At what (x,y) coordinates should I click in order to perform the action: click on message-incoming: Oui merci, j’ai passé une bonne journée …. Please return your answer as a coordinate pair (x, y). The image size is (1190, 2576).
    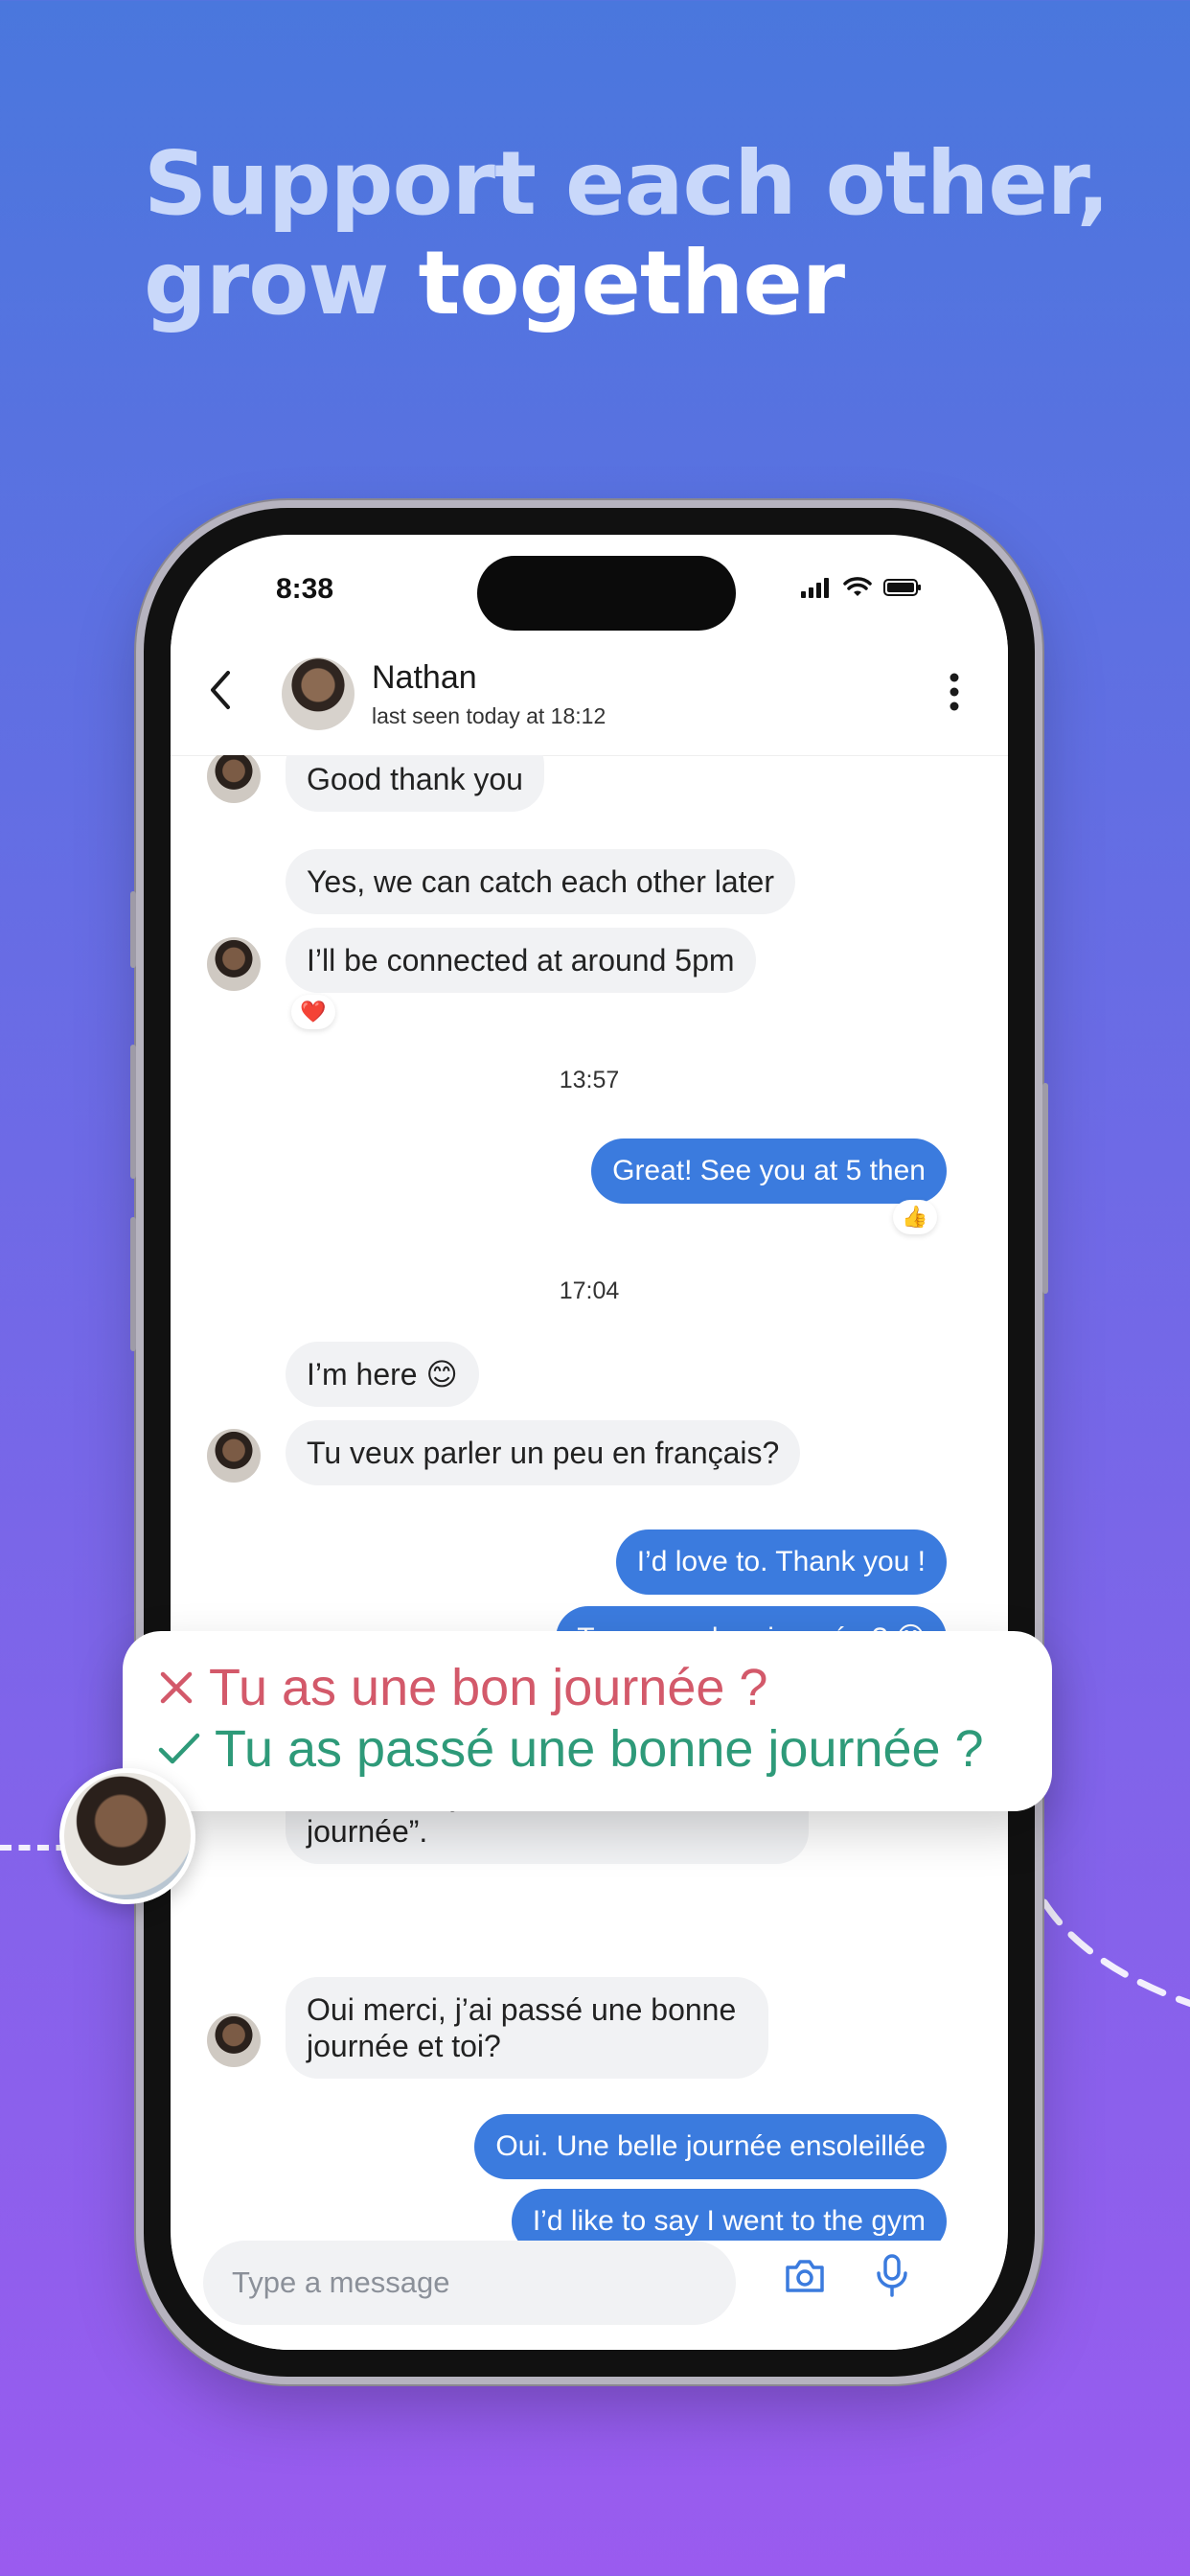
    Looking at the image, I should click on (527, 2028).